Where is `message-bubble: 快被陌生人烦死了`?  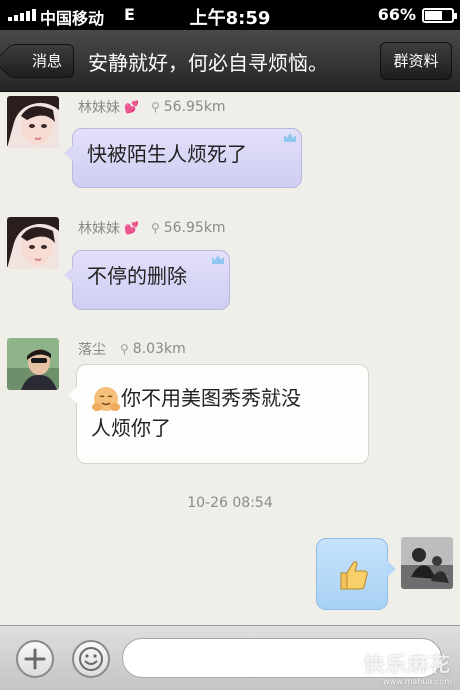 message-bubble: 快被陌生人烦死了 is located at coordinates (183, 158).